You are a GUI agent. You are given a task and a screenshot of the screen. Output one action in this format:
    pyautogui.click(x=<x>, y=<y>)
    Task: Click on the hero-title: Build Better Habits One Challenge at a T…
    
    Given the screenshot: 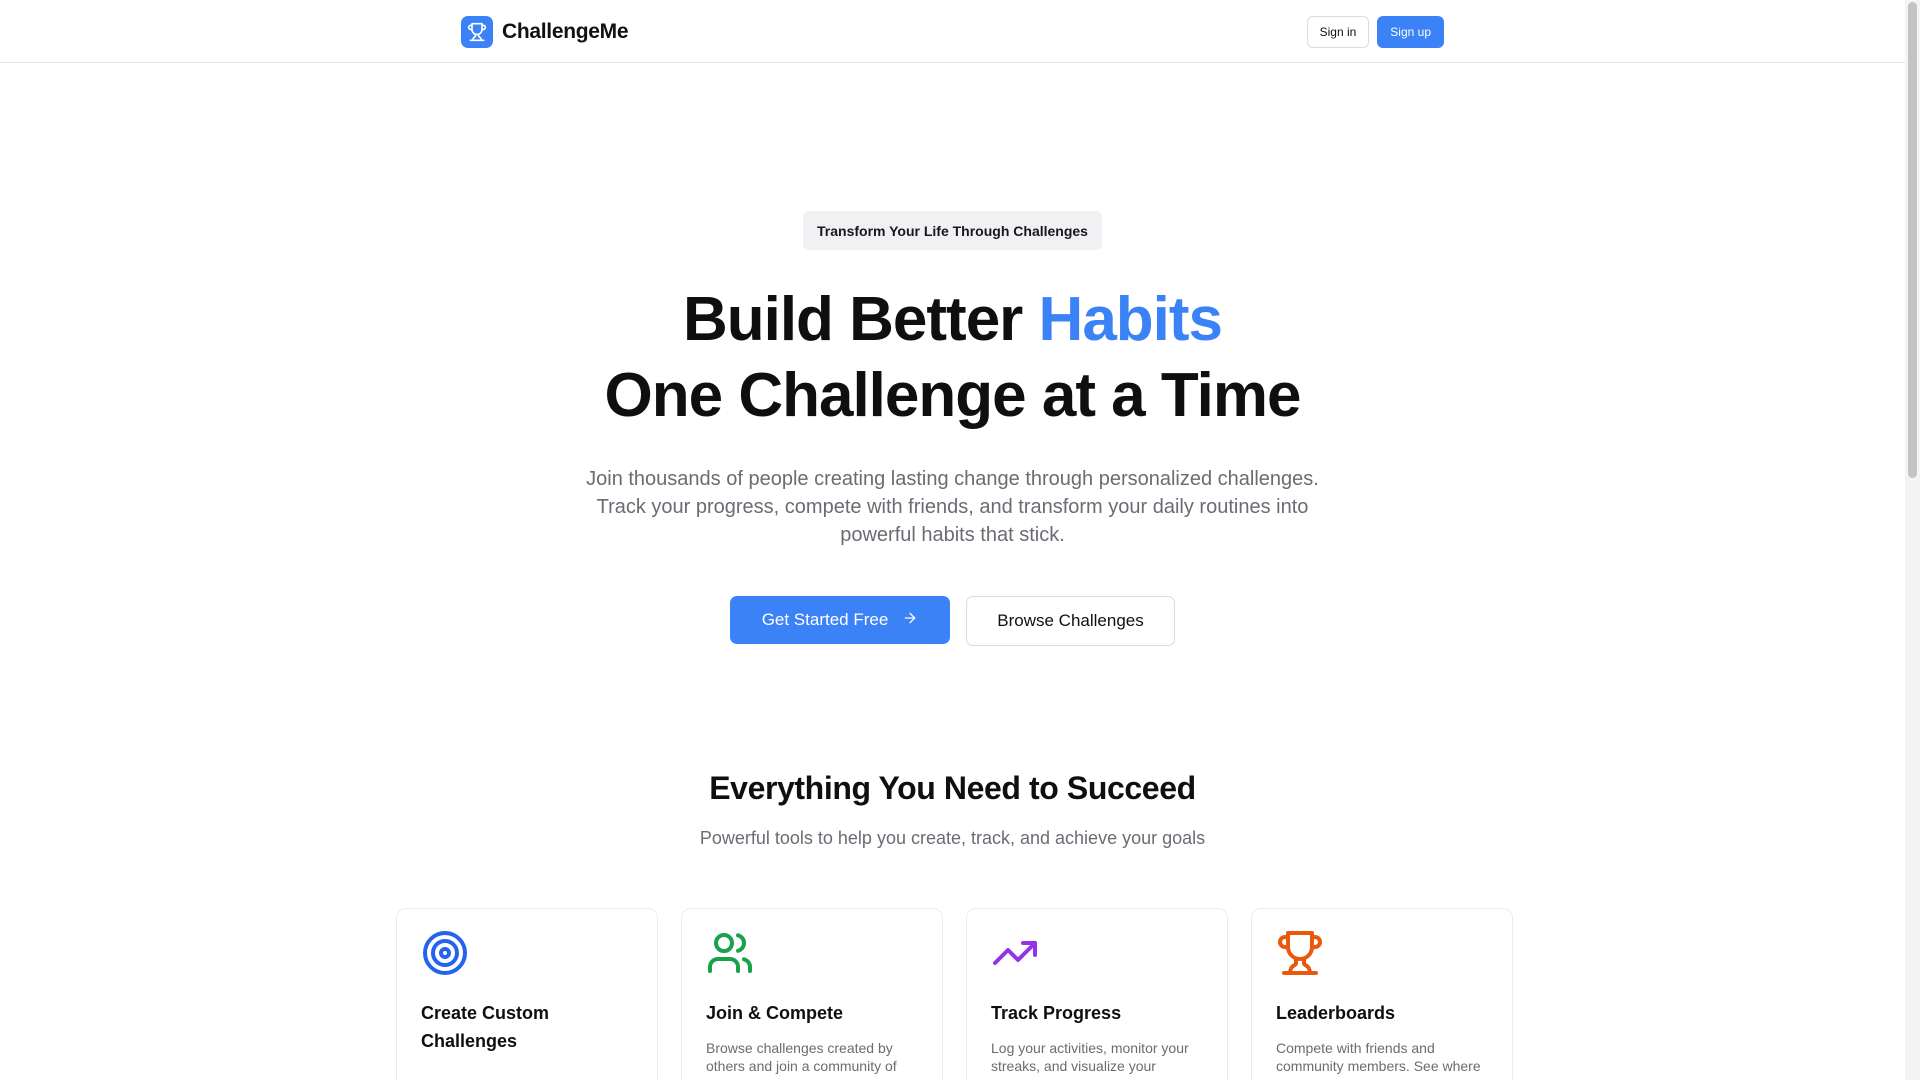 What is the action you would take?
    pyautogui.click(x=952, y=358)
    